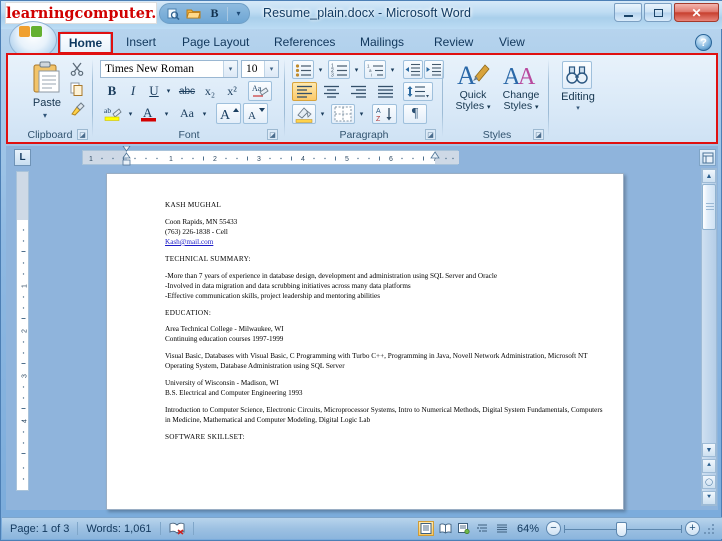 The image size is (722, 541). What do you see at coordinates (303, 69) in the screenshot?
I see `bullets-icon` at bounding box center [303, 69].